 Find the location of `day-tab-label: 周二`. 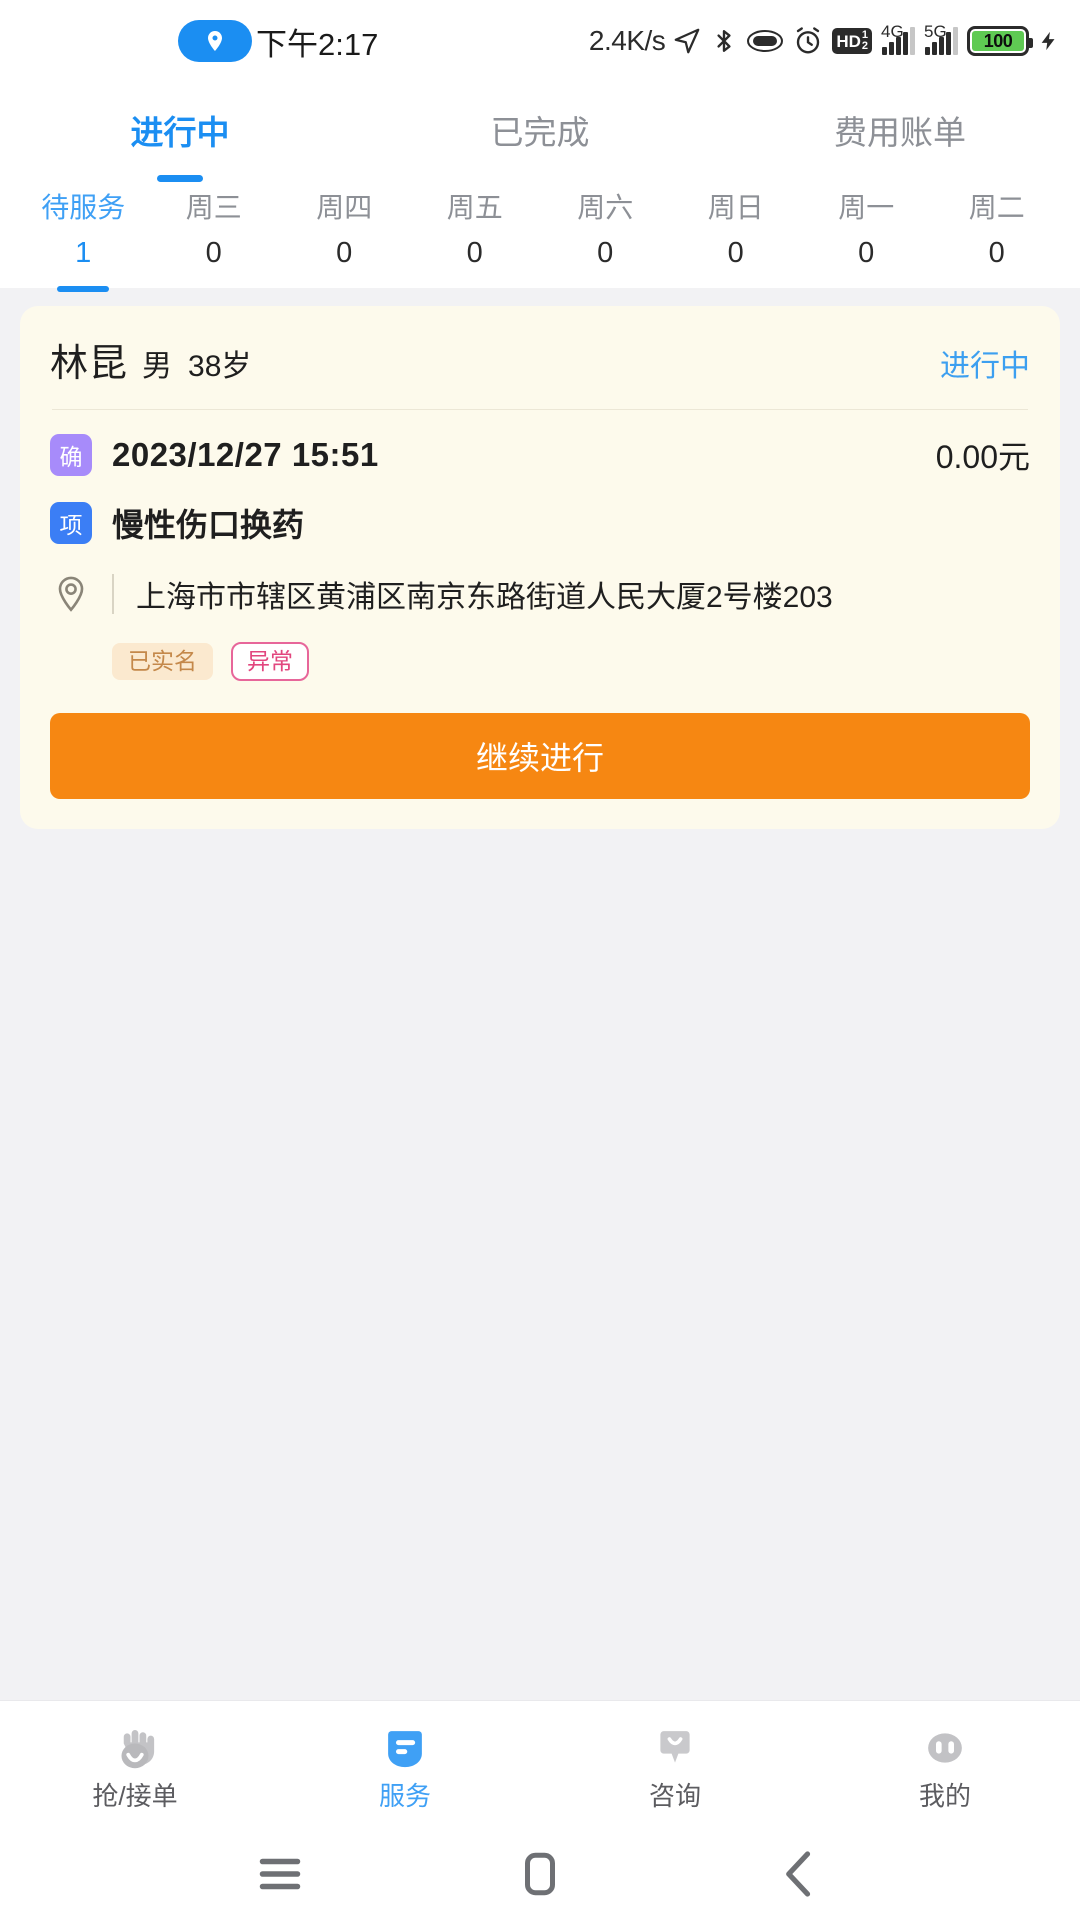

day-tab-label: 周二 is located at coordinates (996, 207).